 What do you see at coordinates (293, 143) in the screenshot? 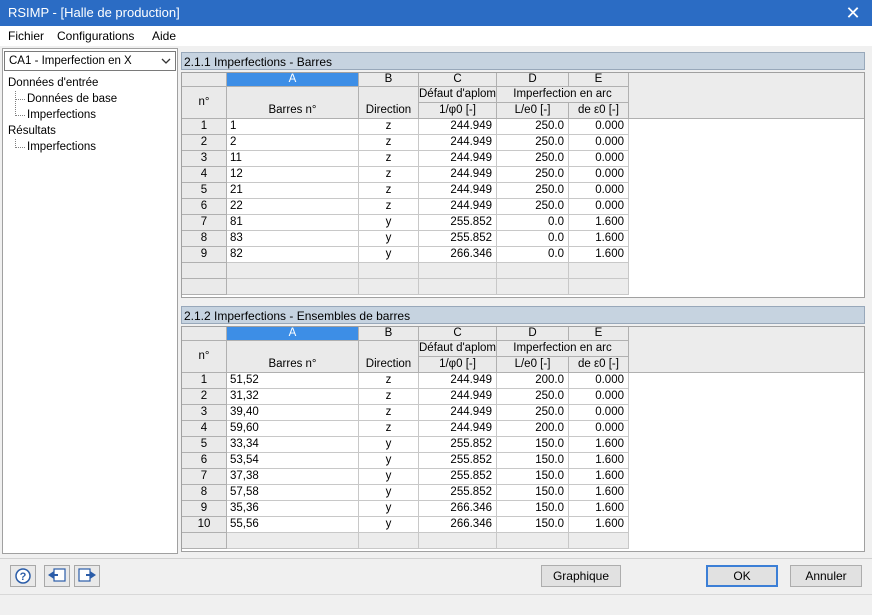
I see `table-cell: 2` at bounding box center [293, 143].